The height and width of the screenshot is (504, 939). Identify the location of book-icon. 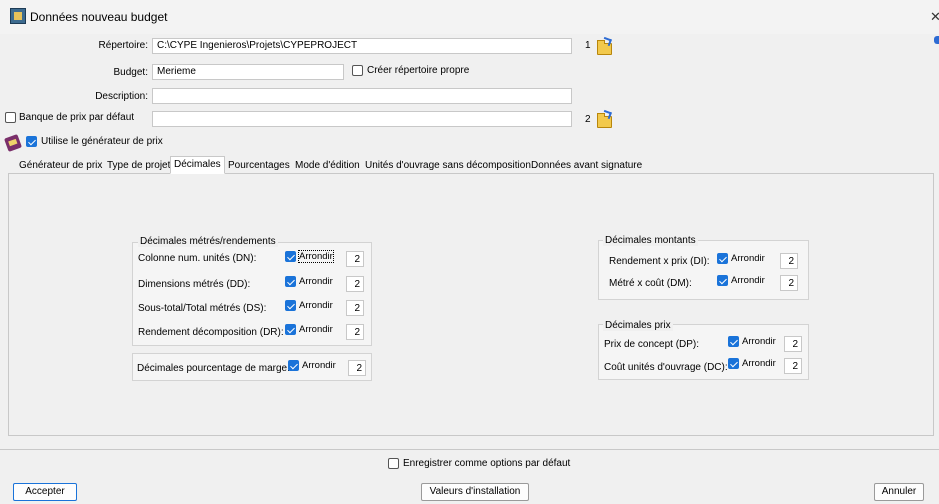
(13, 143).